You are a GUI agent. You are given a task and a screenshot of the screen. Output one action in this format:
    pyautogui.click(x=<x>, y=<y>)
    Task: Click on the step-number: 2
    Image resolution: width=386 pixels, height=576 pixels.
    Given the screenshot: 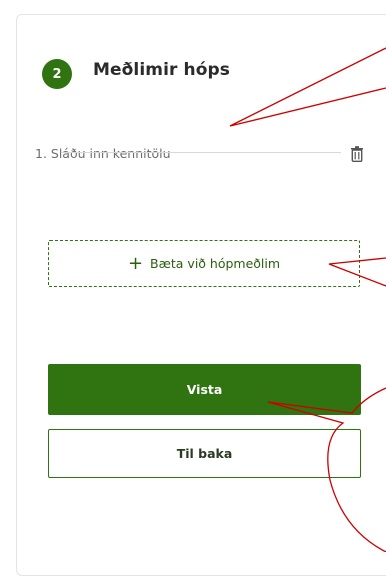 What is the action you would take?
    pyautogui.click(x=57, y=74)
    